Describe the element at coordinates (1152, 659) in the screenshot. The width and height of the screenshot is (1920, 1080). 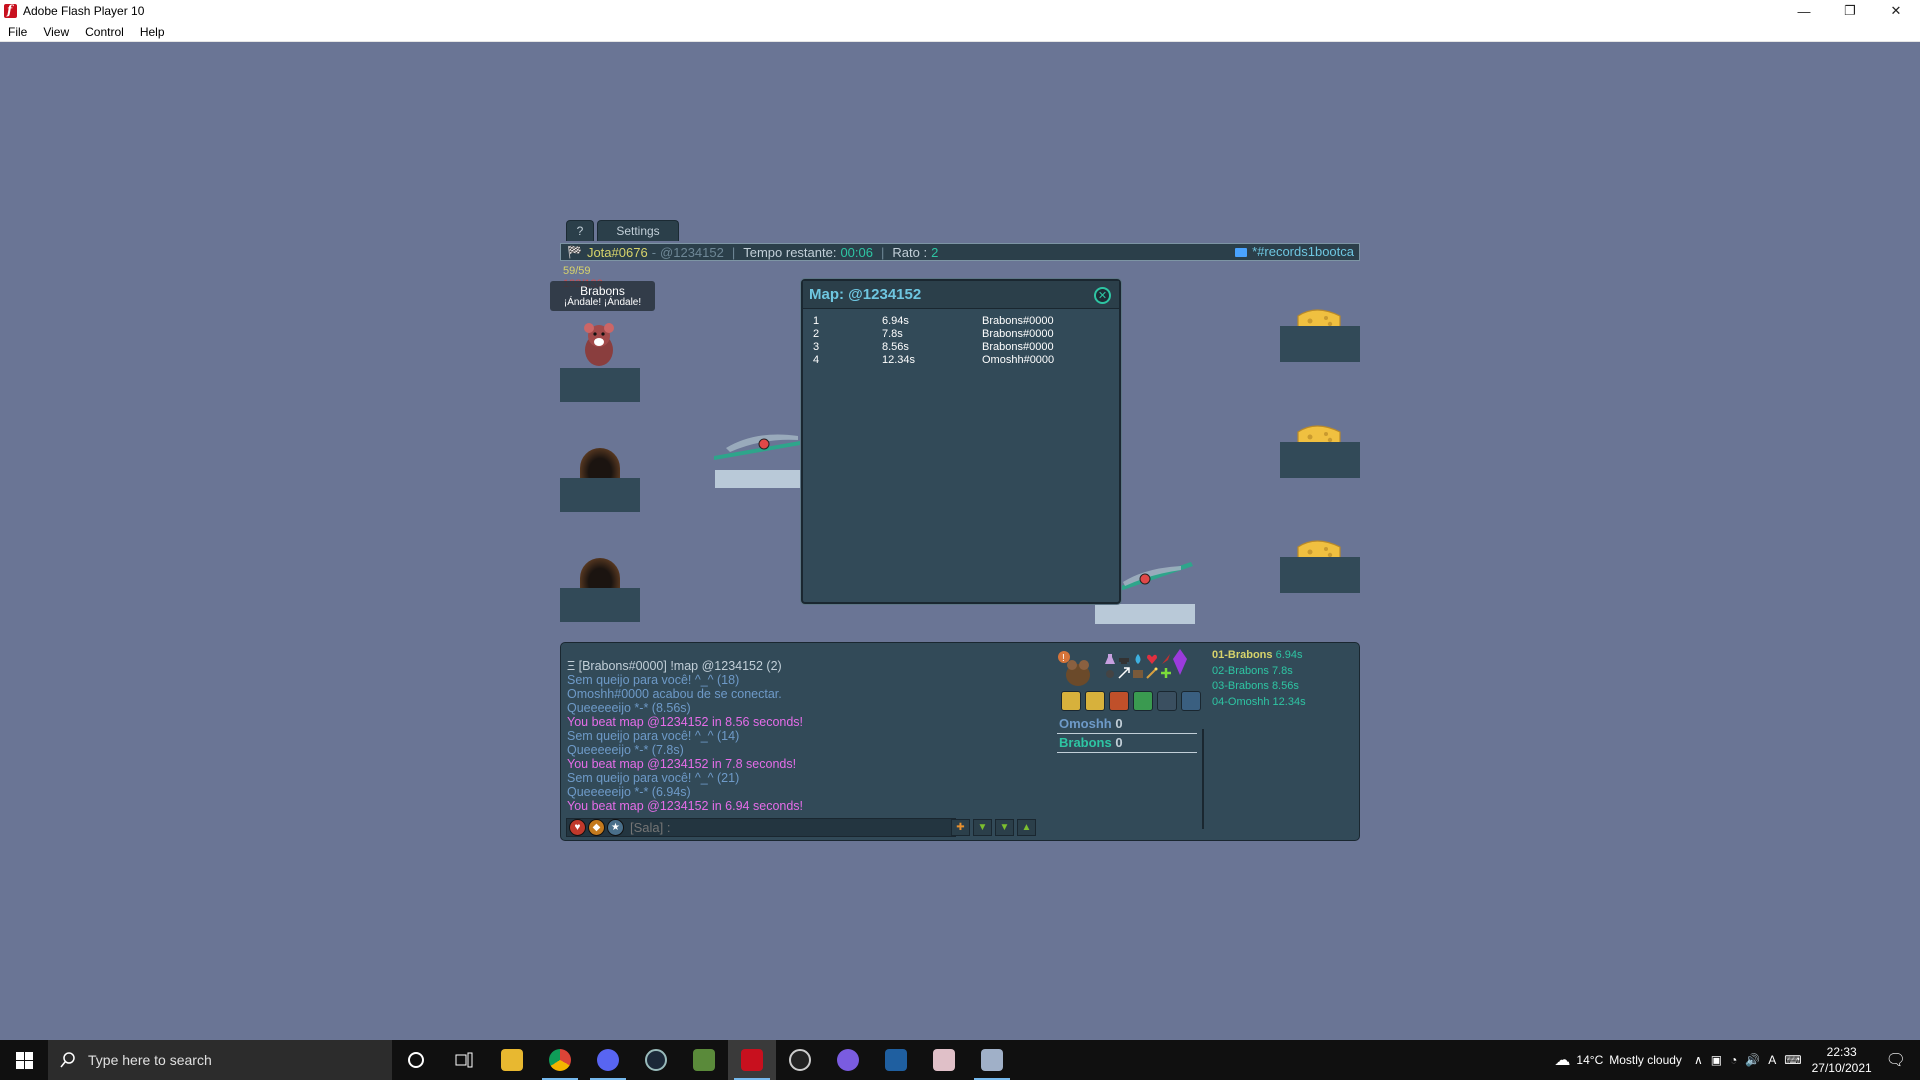
I see `heart-item-icon` at that location.